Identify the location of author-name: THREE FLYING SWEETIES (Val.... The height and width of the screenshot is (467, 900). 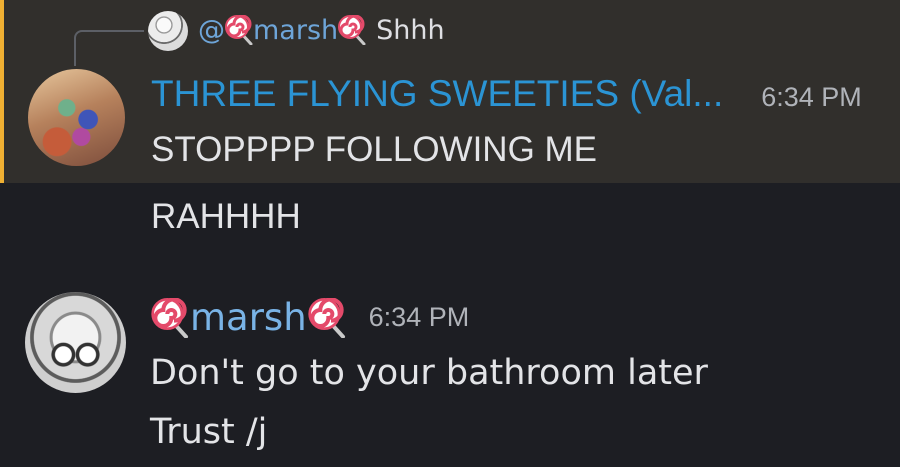
(437, 94).